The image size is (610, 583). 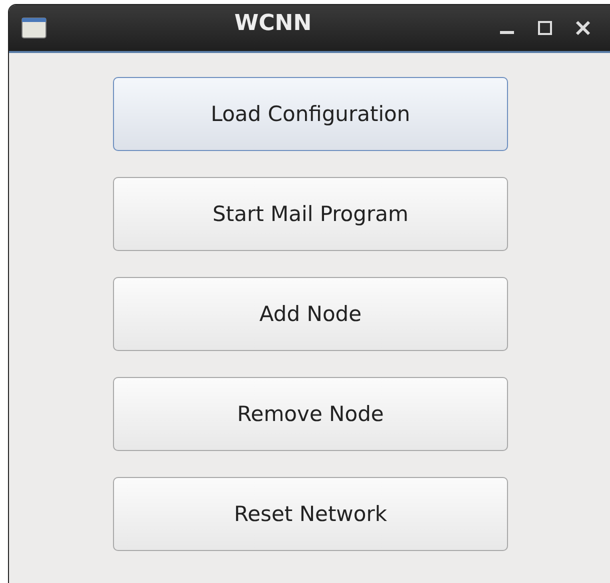 What do you see at coordinates (310, 314) in the screenshot?
I see `action-button: Add Node` at bounding box center [310, 314].